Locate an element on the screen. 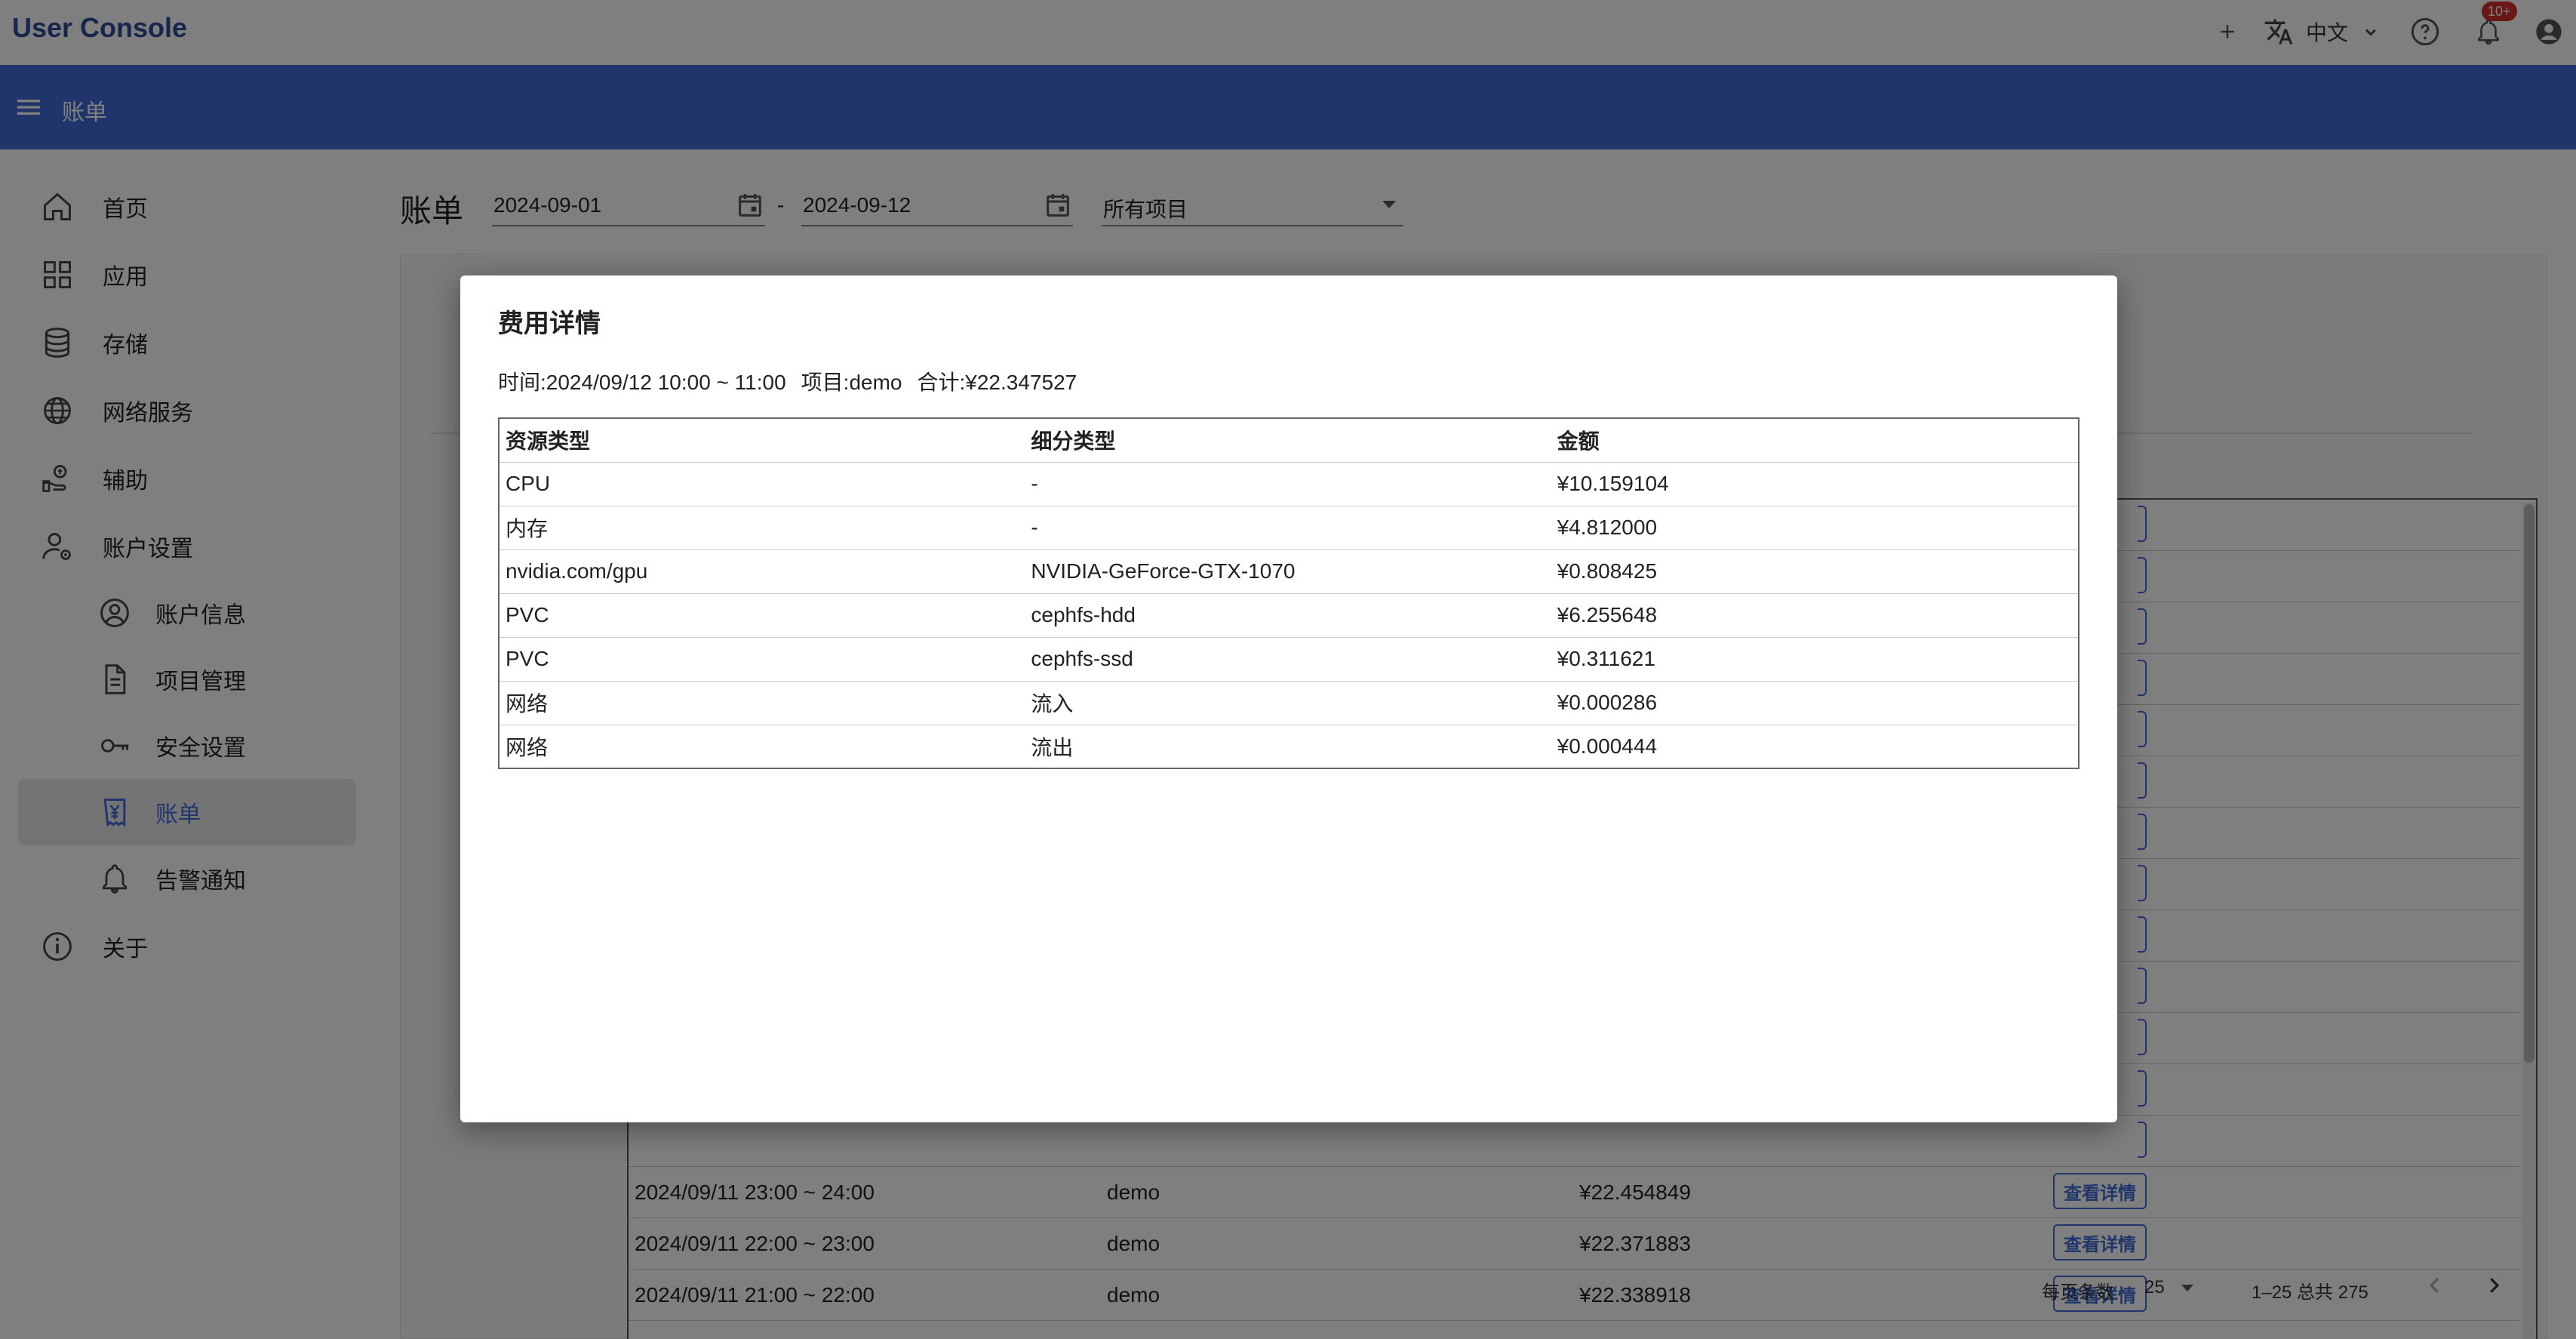 This screenshot has width=2576, height=1339. amount-cell: ¥0.311621 is located at coordinates (1815, 659).